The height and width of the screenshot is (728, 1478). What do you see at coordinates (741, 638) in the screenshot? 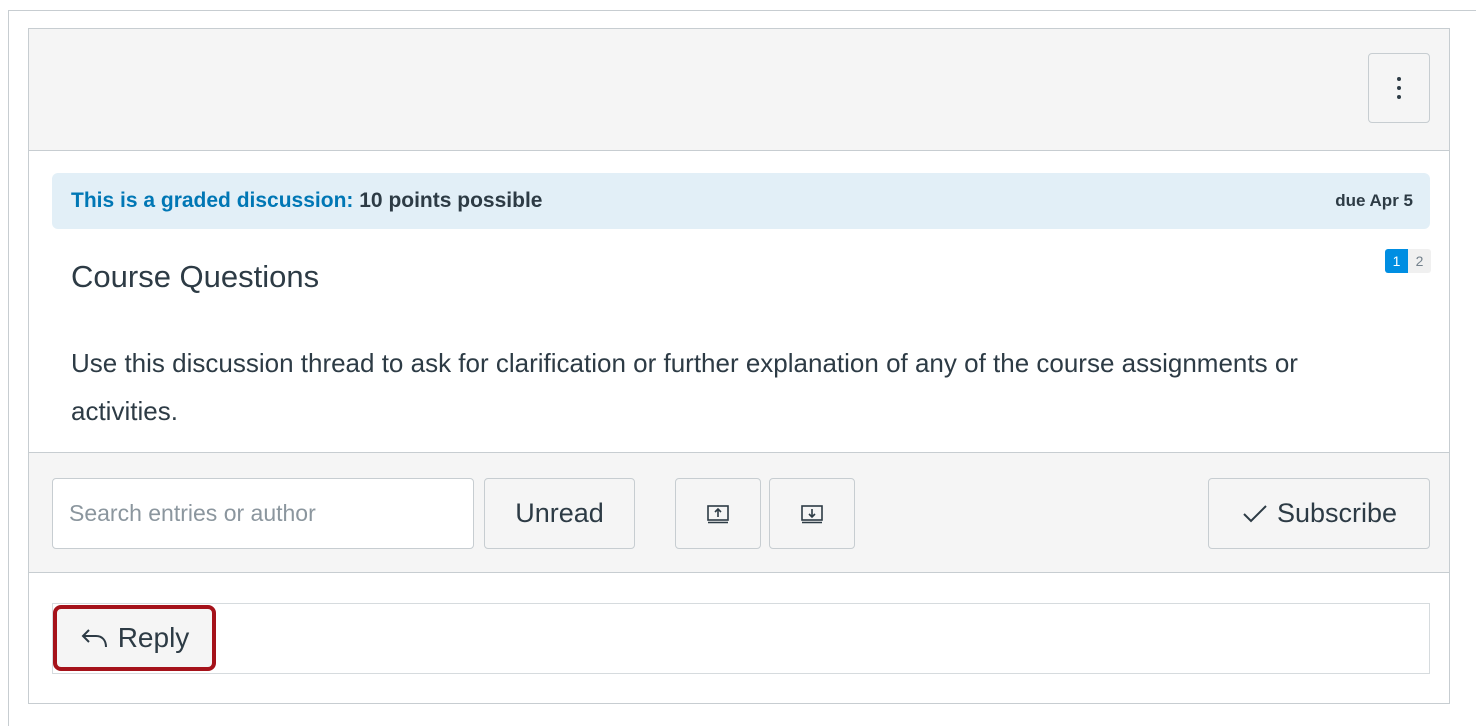
I see `reply-area` at bounding box center [741, 638].